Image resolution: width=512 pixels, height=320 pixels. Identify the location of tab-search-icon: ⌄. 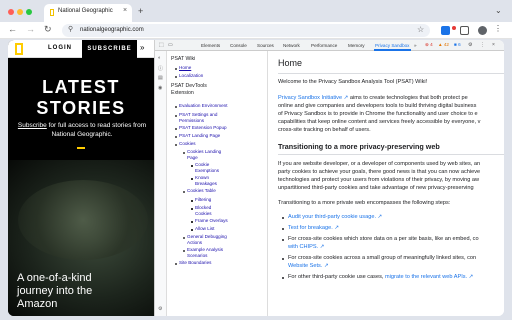
(498, 10).